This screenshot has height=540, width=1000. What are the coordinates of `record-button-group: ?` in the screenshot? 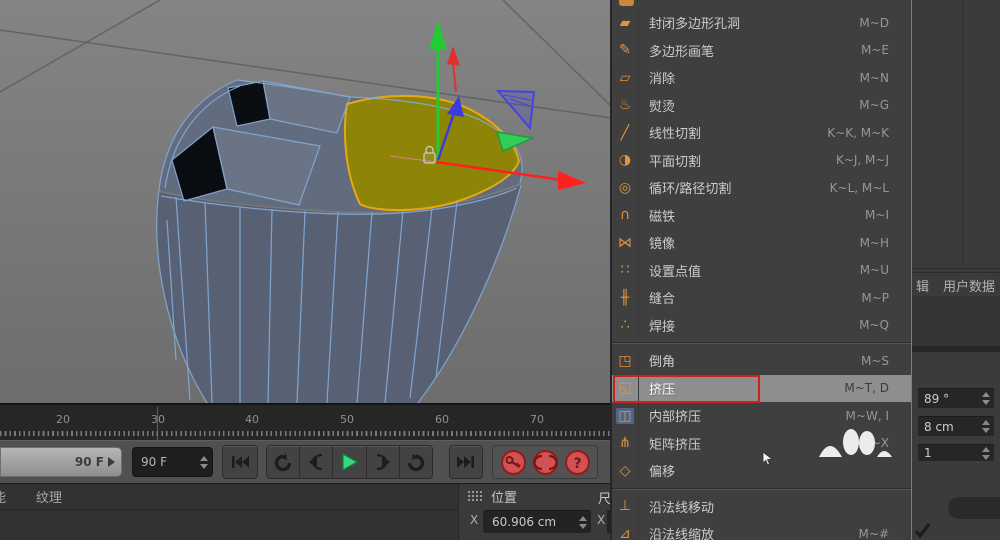 It's located at (545, 462).